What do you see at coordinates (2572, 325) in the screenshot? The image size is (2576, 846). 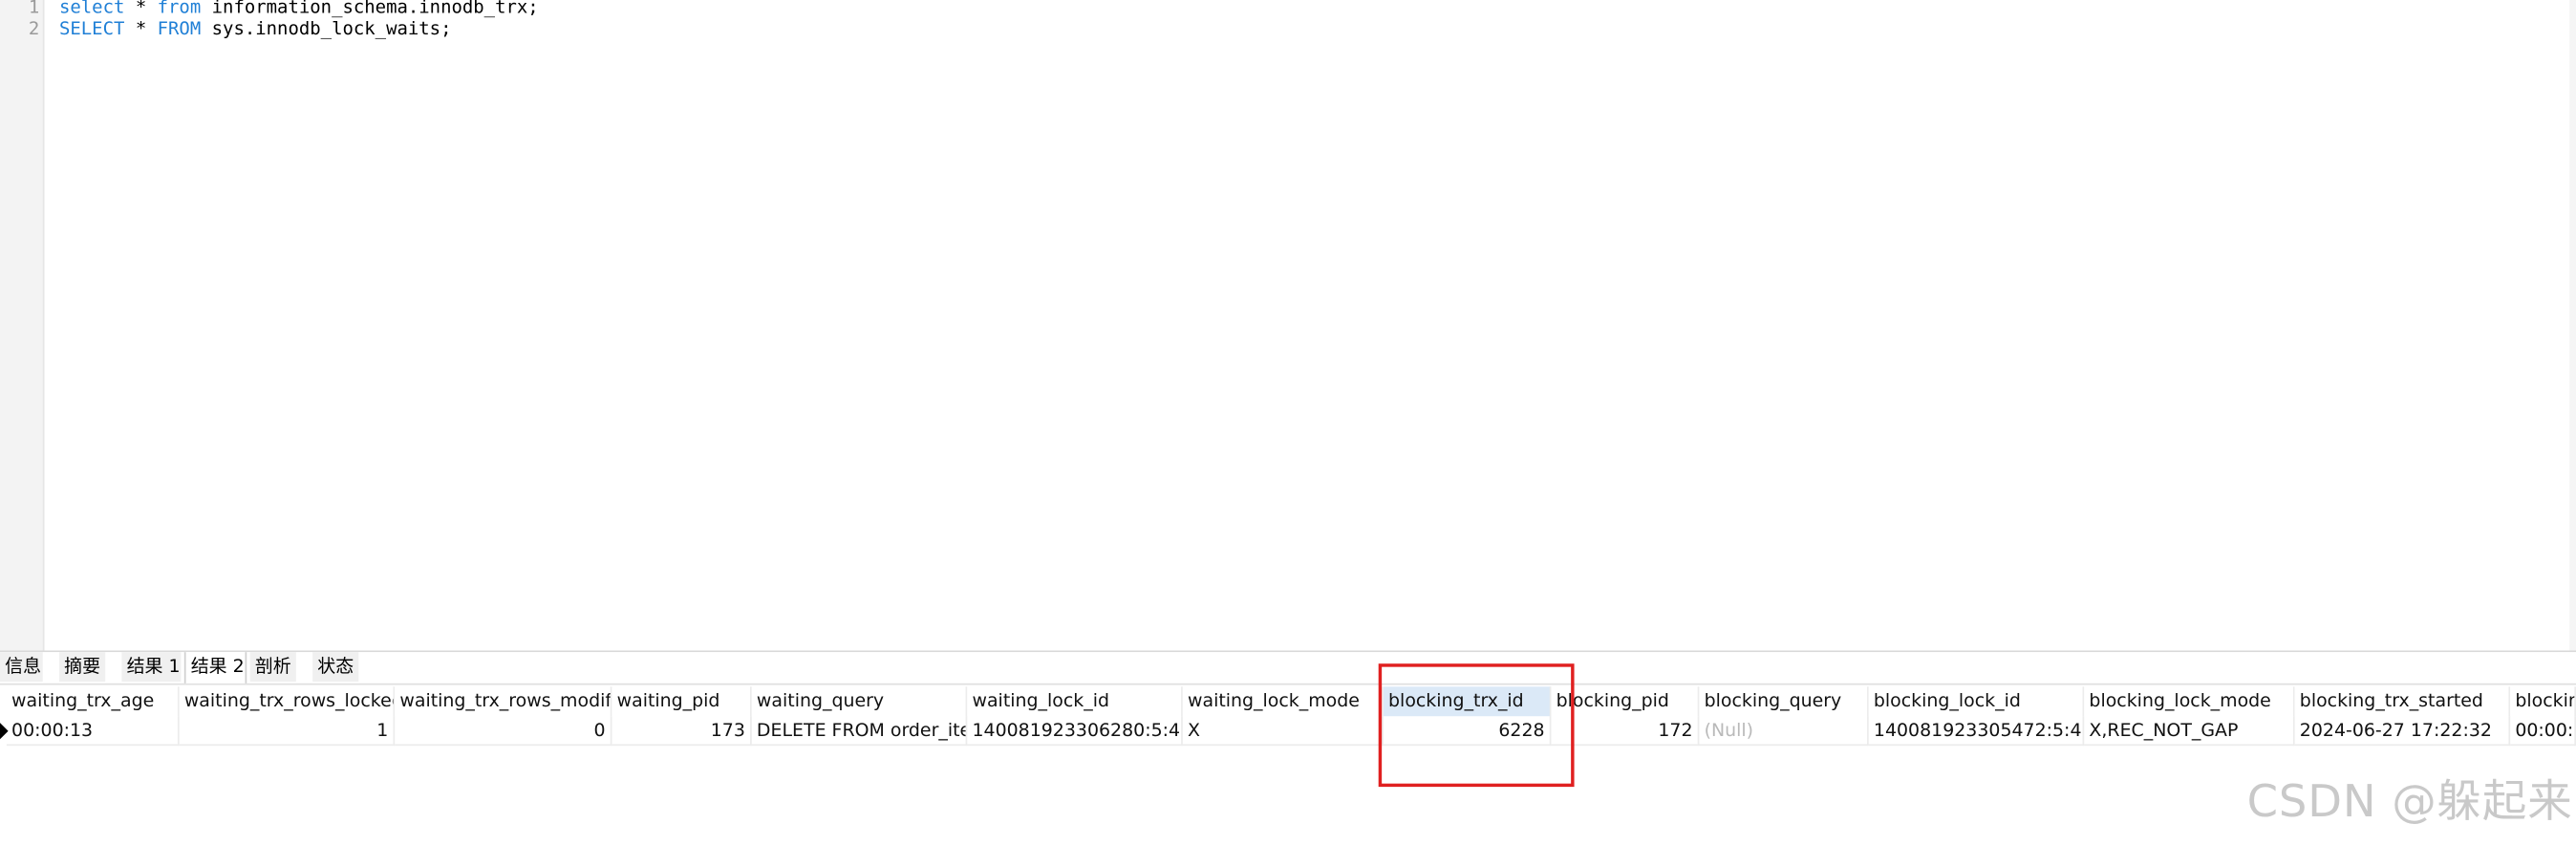 I see `editor-scrollbar` at bounding box center [2572, 325].